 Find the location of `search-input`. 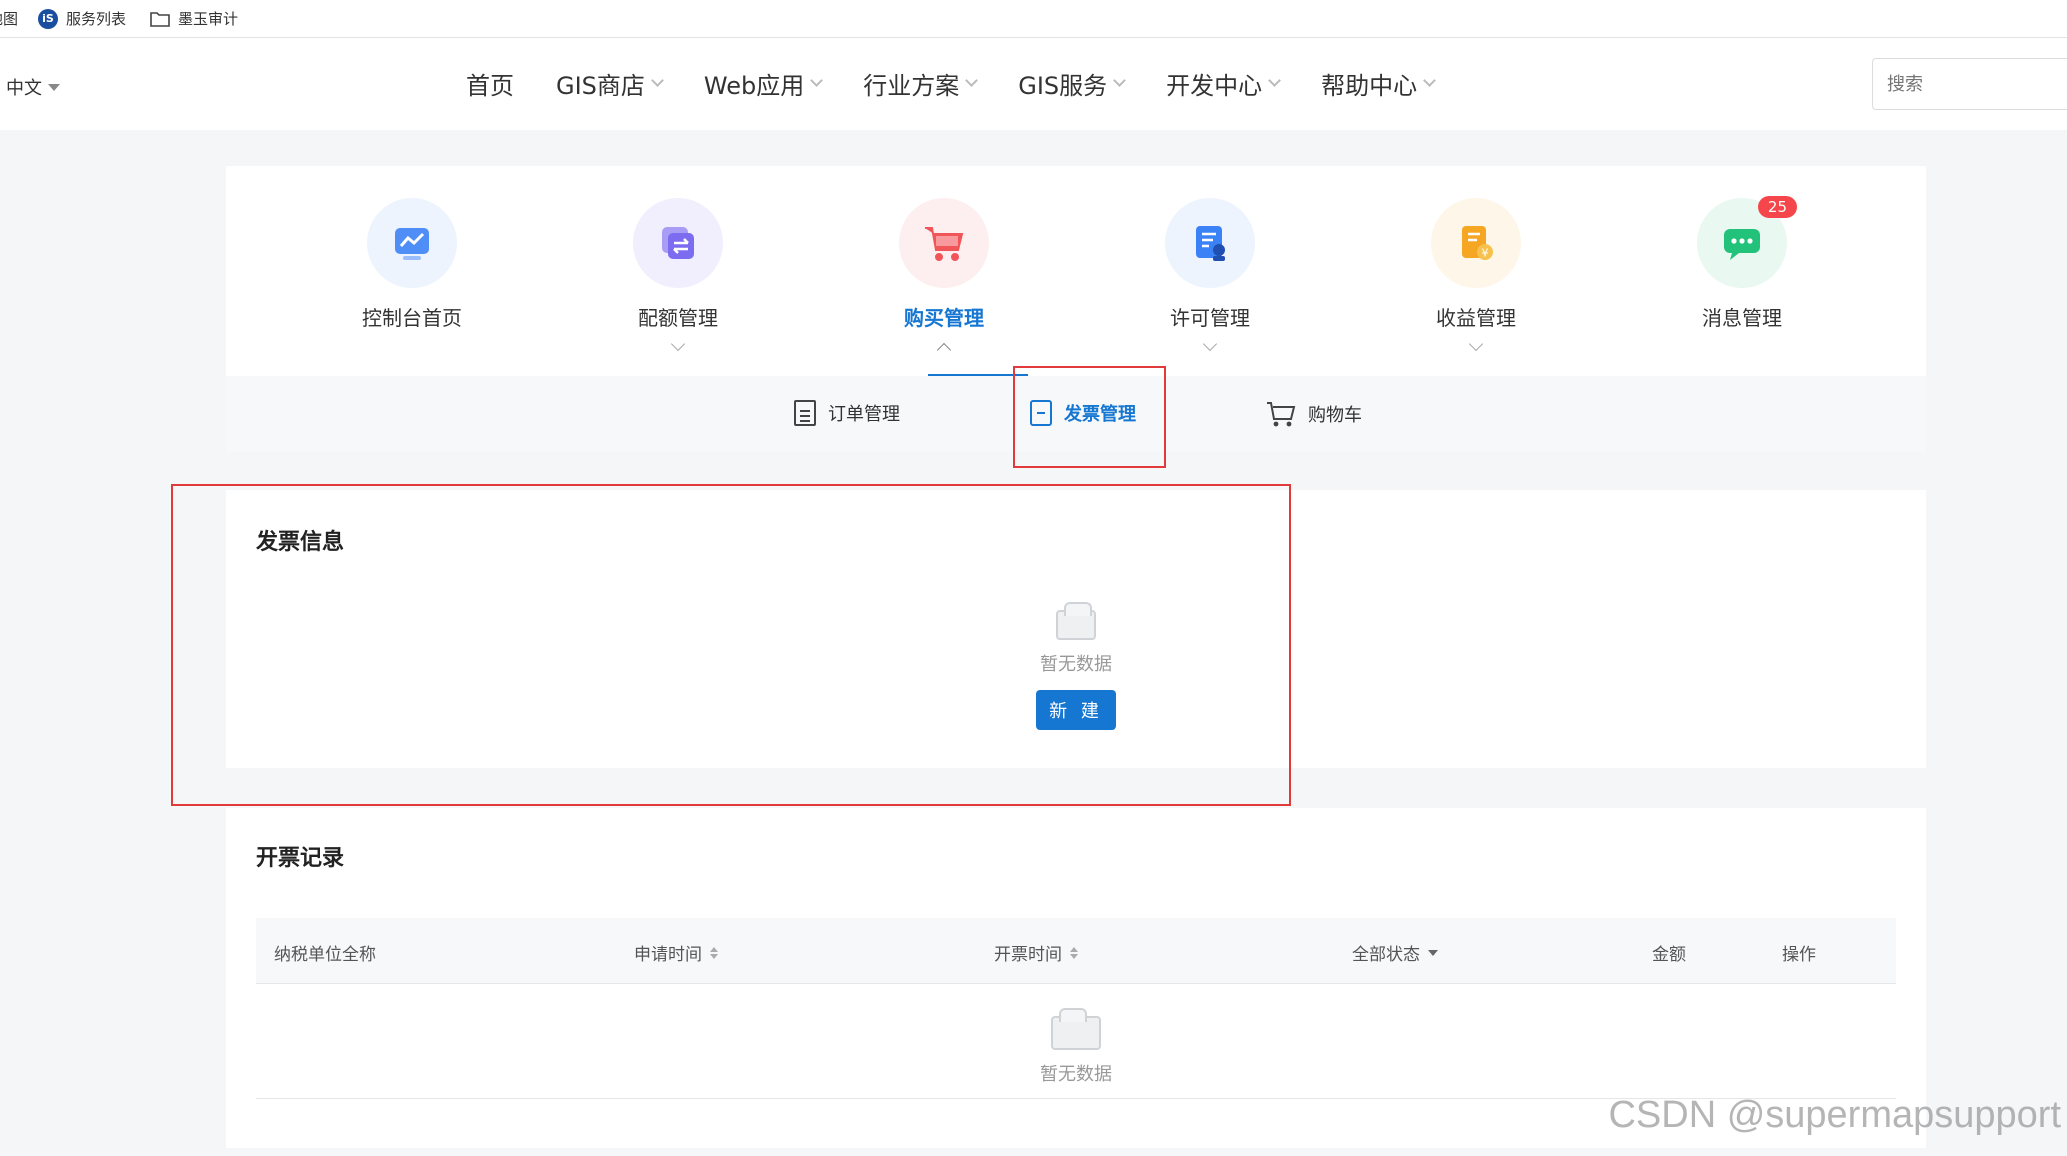

search-input is located at coordinates (1969, 84).